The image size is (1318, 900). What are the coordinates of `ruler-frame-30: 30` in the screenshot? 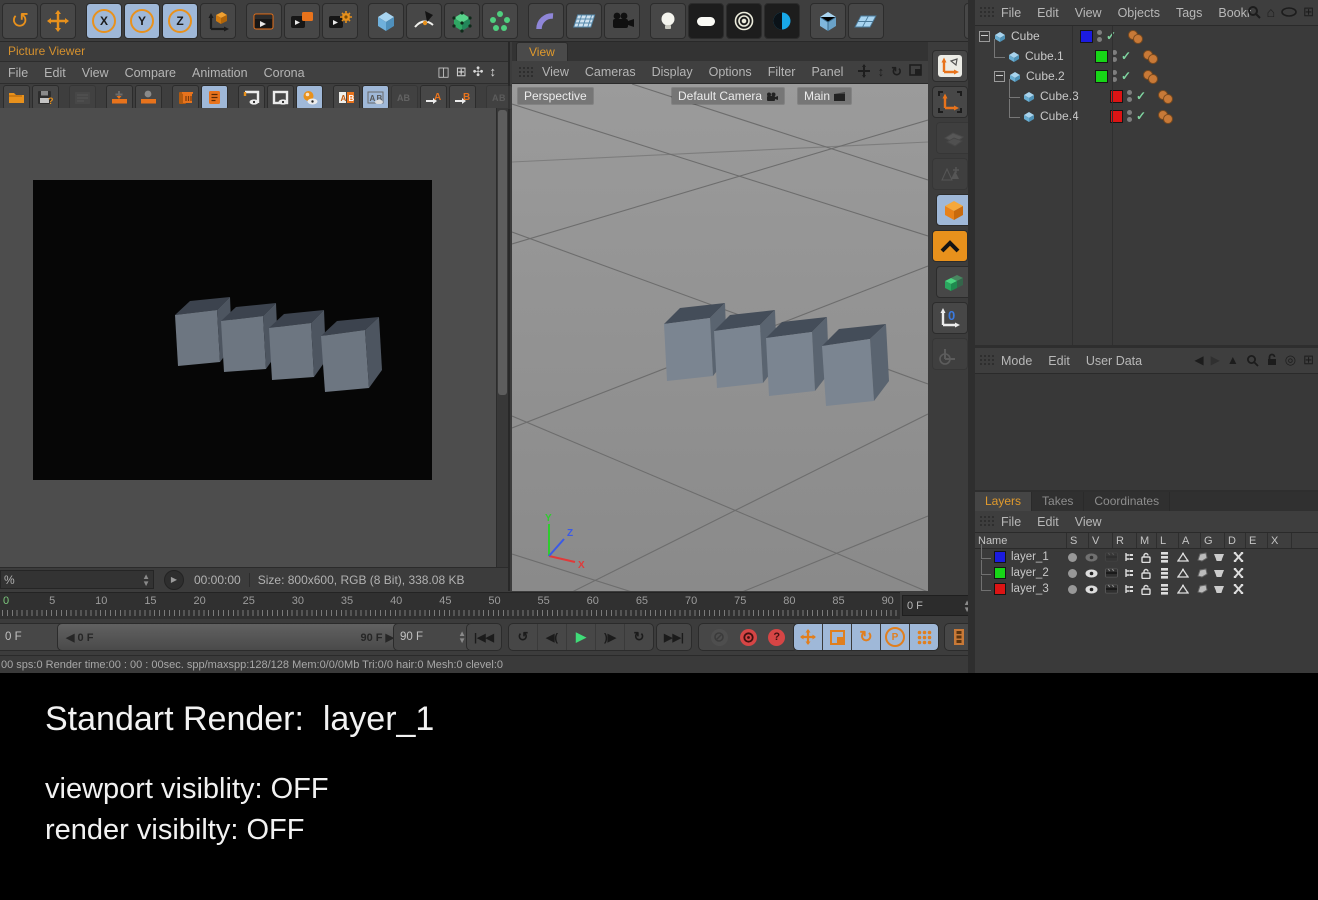 It's located at (298, 601).